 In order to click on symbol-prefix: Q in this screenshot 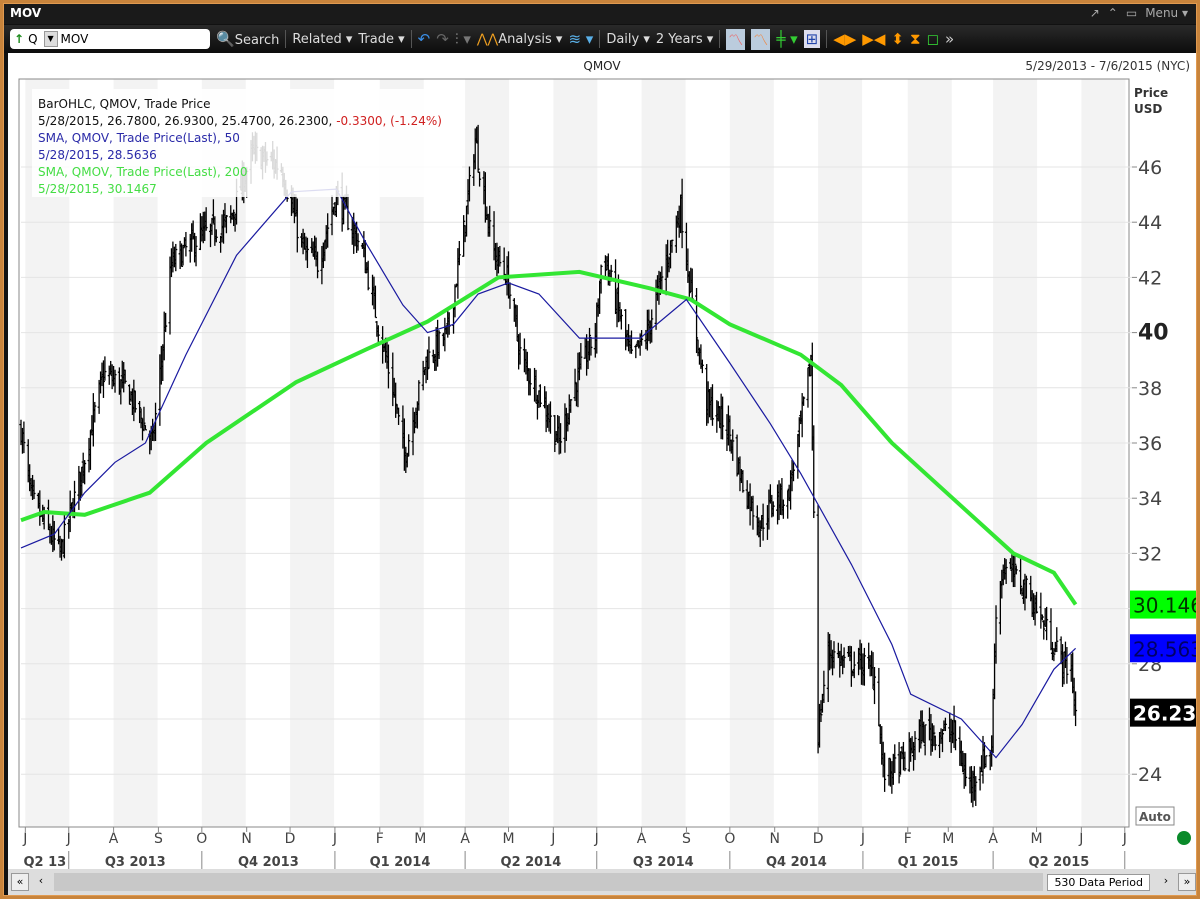, I will do `click(33, 39)`.